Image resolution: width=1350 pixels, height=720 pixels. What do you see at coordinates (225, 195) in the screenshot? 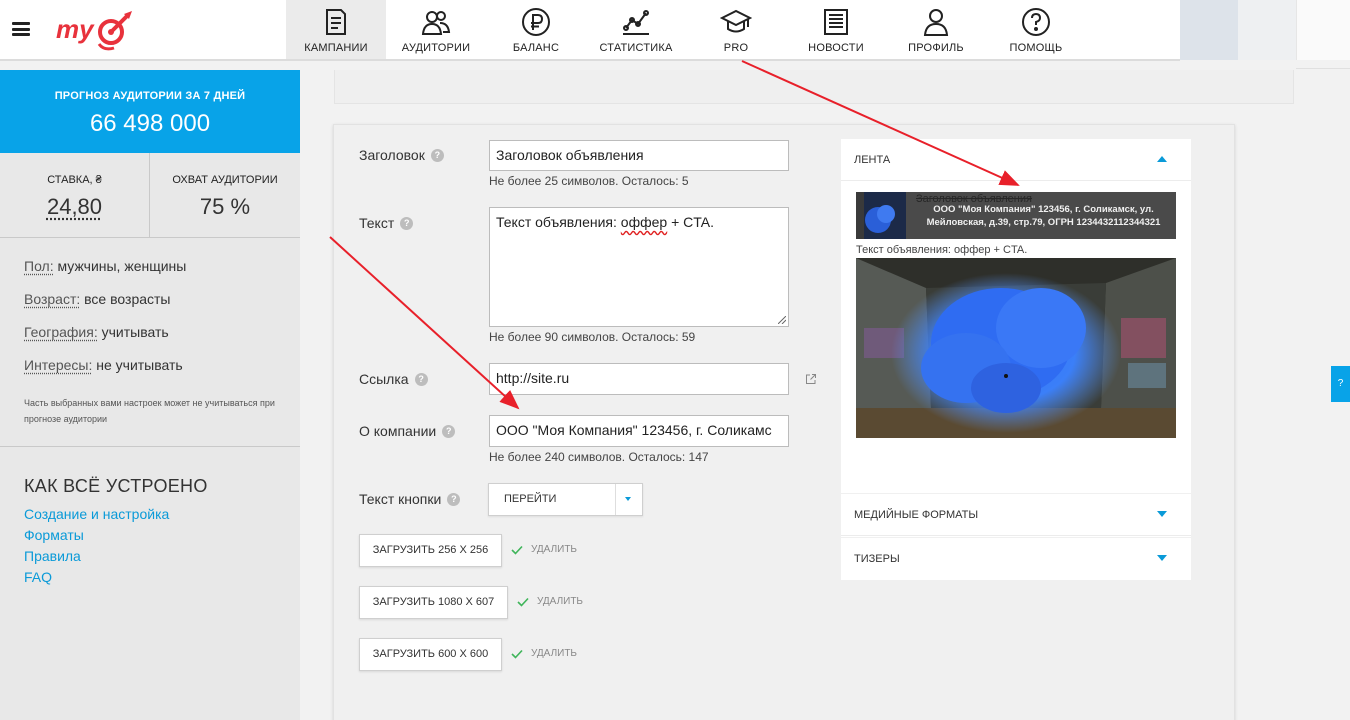
I see `reach-stat: ОХВАТ АУДИТОРИИ 75 %` at bounding box center [225, 195].